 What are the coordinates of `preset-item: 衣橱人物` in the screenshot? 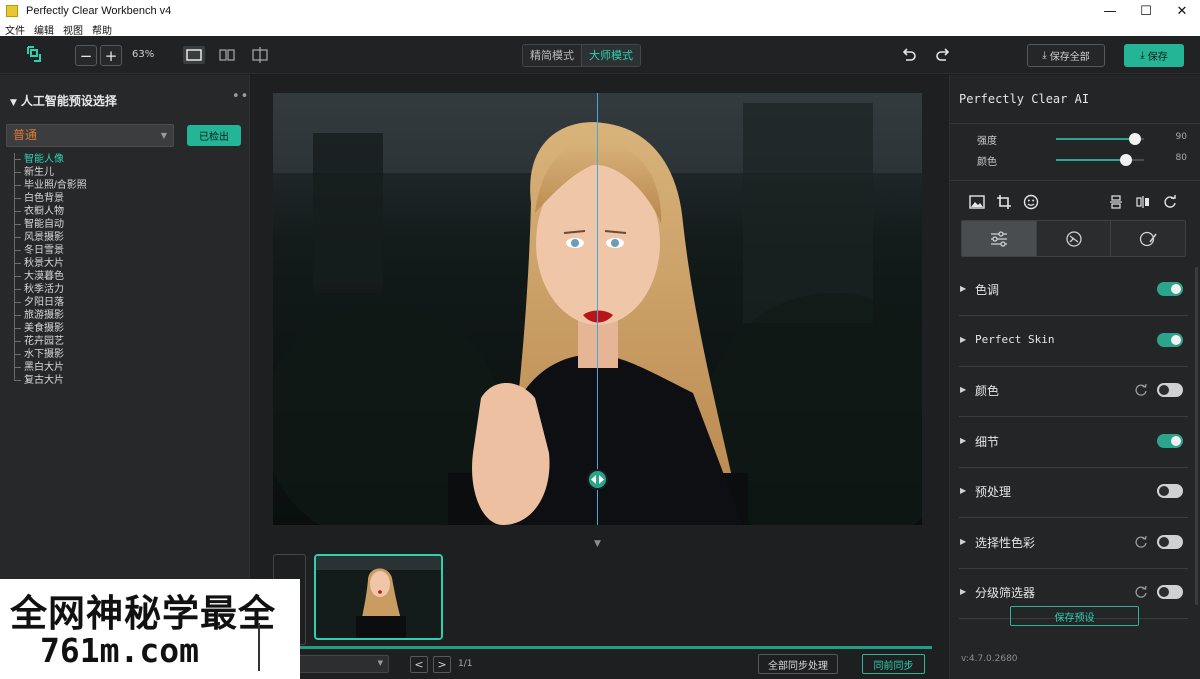 It's located at (129, 211).